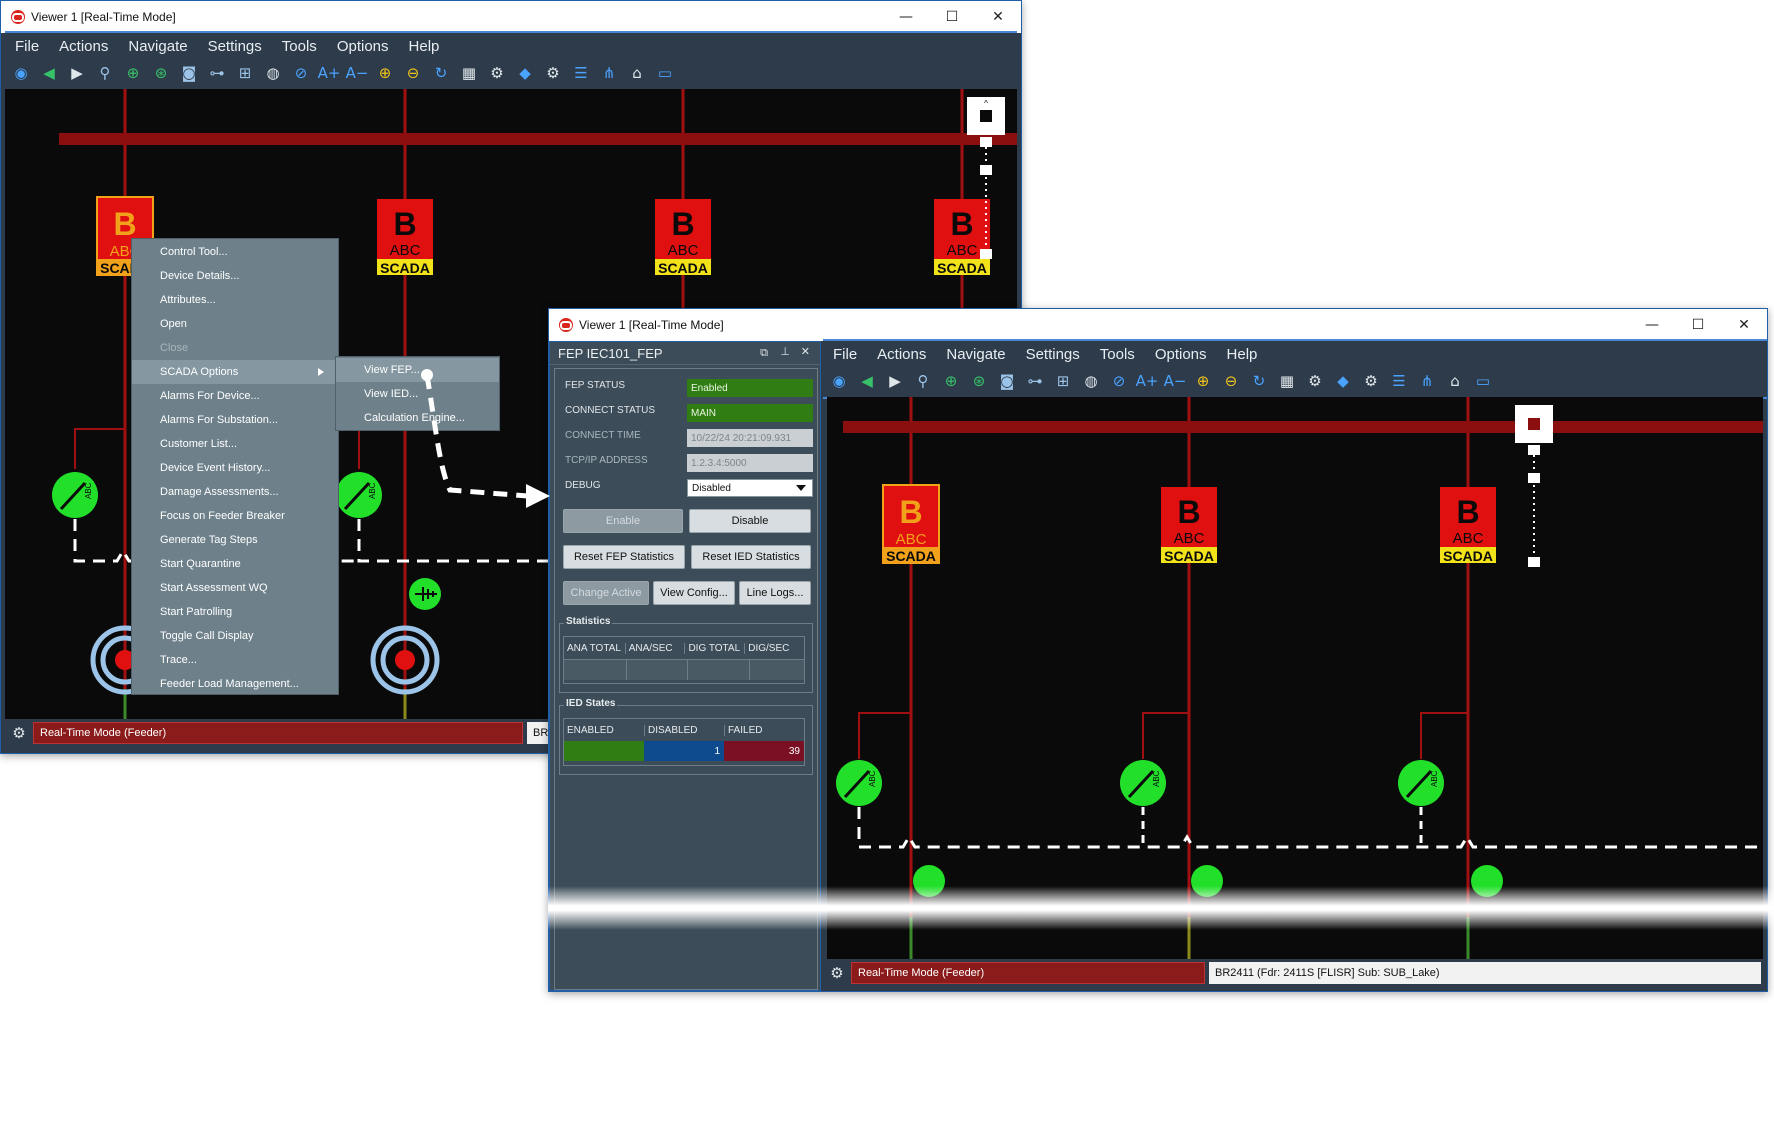 This screenshot has height=1121, width=1774. I want to click on zoom-slider-thumb, so click(1534, 478).